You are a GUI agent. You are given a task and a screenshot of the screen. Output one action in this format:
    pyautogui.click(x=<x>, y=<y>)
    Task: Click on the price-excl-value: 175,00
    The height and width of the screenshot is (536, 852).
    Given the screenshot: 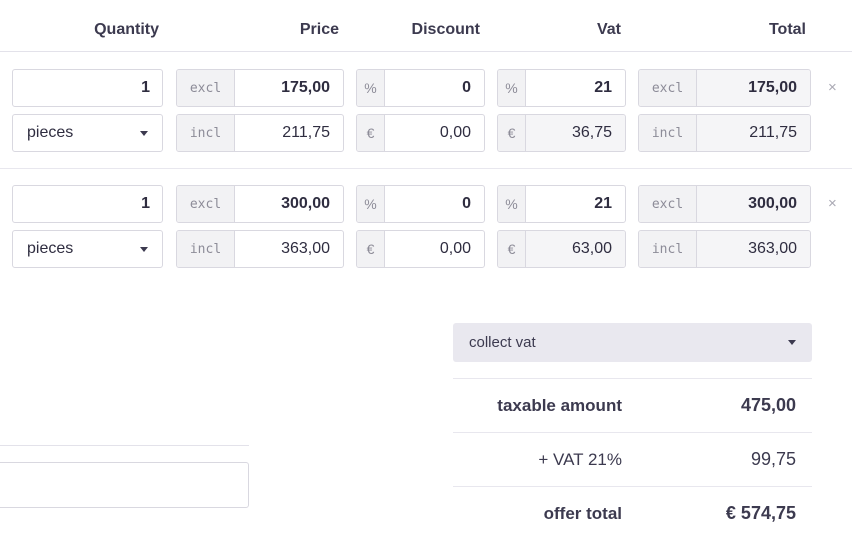 What is the action you would take?
    pyautogui.click(x=305, y=87)
    